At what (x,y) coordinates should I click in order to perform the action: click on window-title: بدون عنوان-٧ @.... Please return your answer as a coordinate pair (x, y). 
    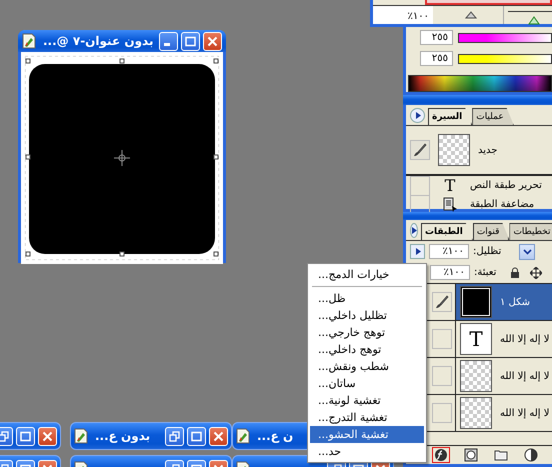
    Looking at the image, I should click on (98, 41).